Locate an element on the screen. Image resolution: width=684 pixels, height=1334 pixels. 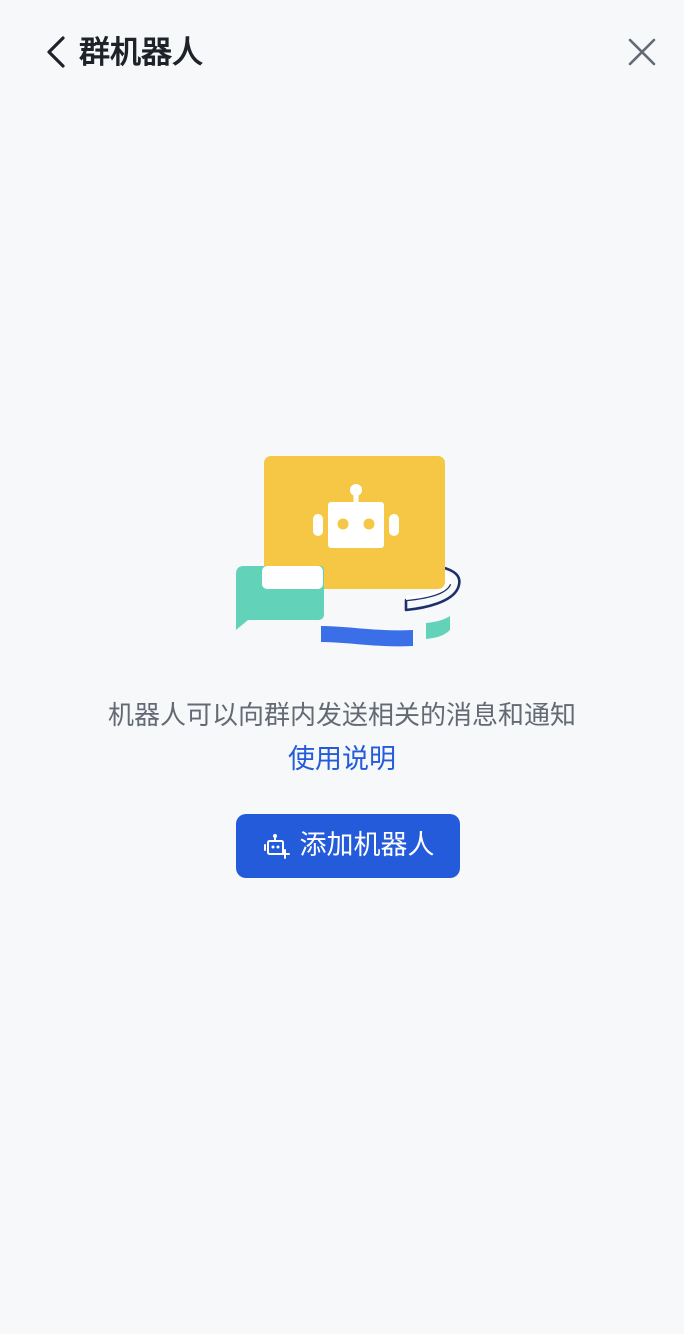
robot-chat-illustration is located at coordinates (348, 551).